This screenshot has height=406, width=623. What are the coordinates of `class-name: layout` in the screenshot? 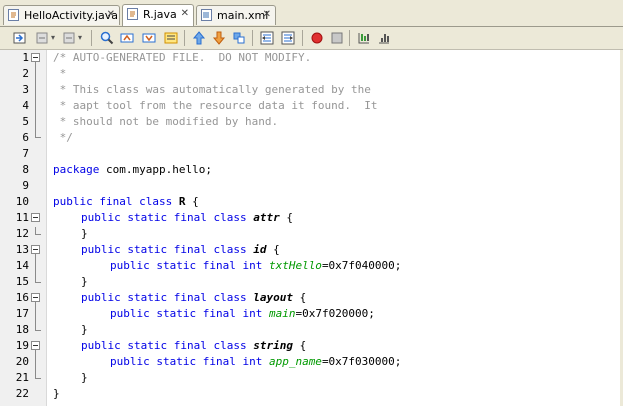 It's located at (273, 297).